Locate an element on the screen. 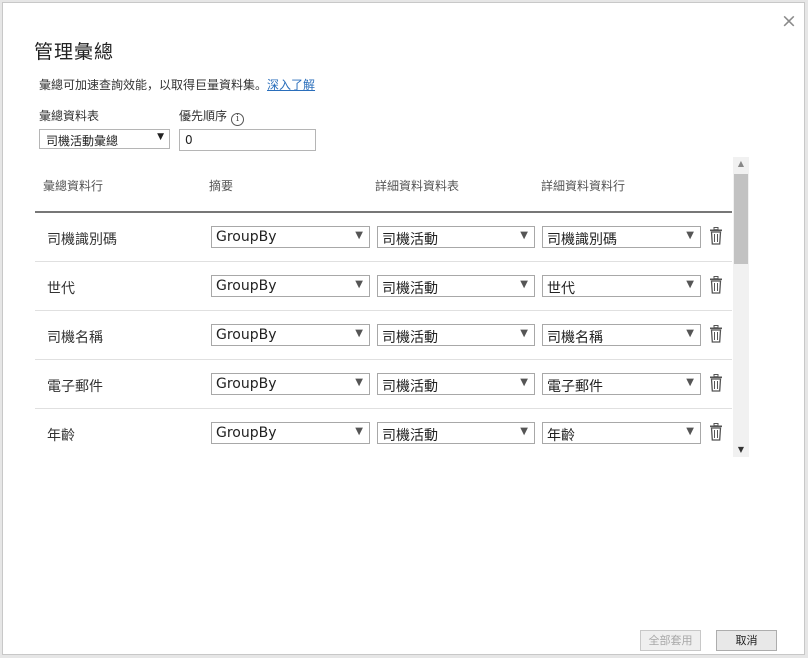  scroll-down-icon: ▼ is located at coordinates (741, 450).